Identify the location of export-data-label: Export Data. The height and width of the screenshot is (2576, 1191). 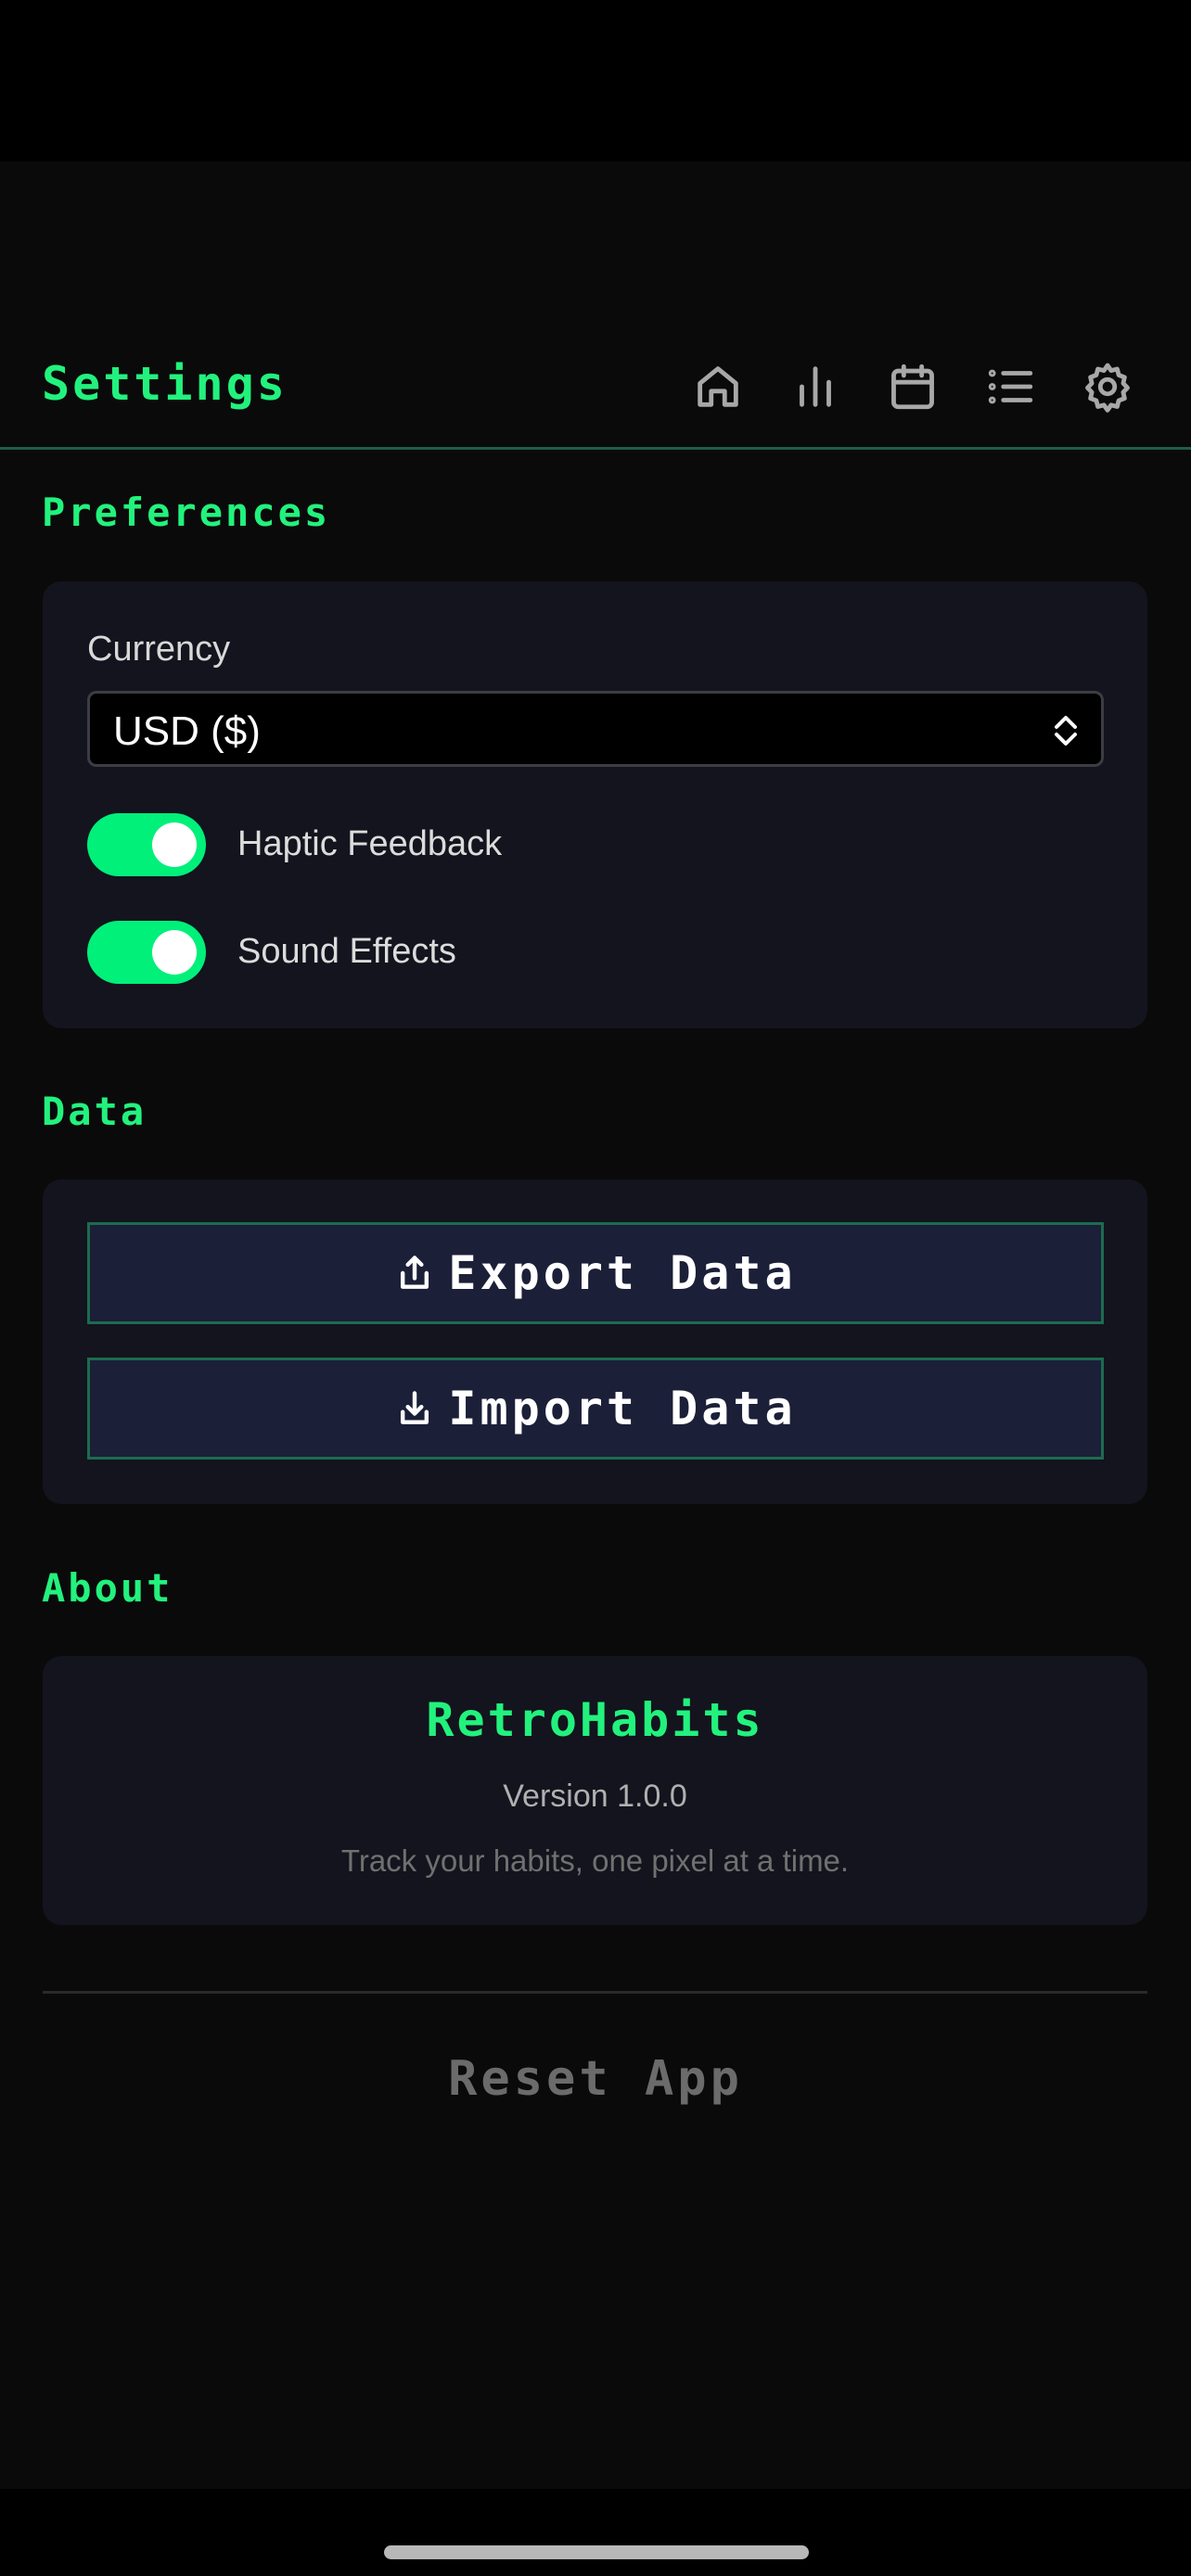
(623, 1273).